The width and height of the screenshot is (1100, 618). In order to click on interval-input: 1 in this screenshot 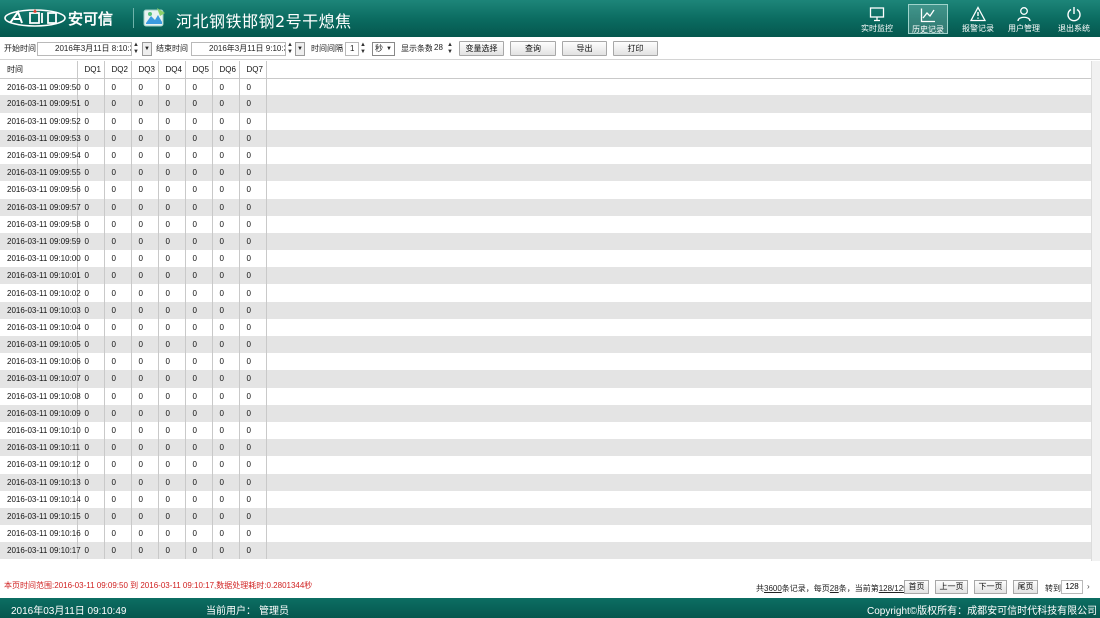, I will do `click(352, 49)`.